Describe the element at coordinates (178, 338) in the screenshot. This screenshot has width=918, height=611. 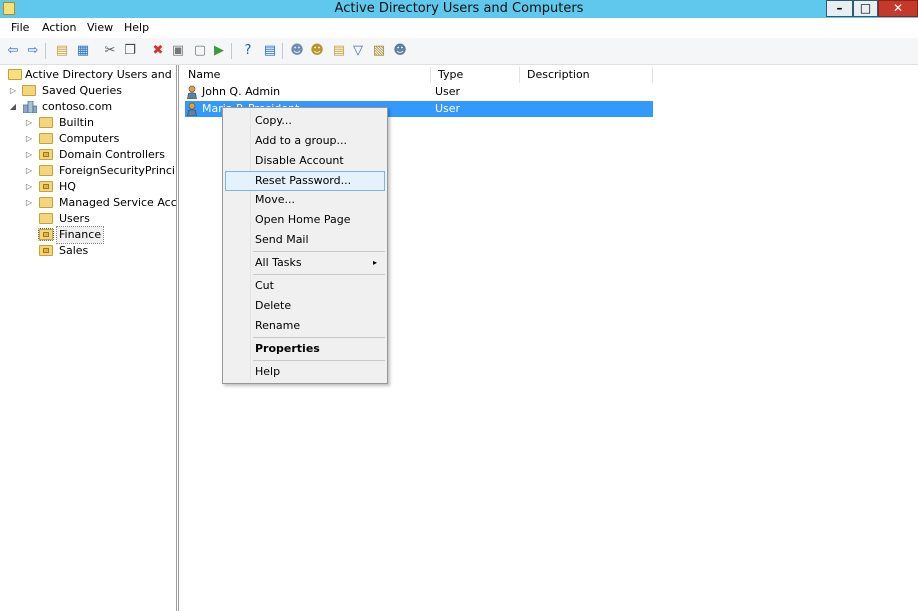
I see `pane-splitter` at that location.